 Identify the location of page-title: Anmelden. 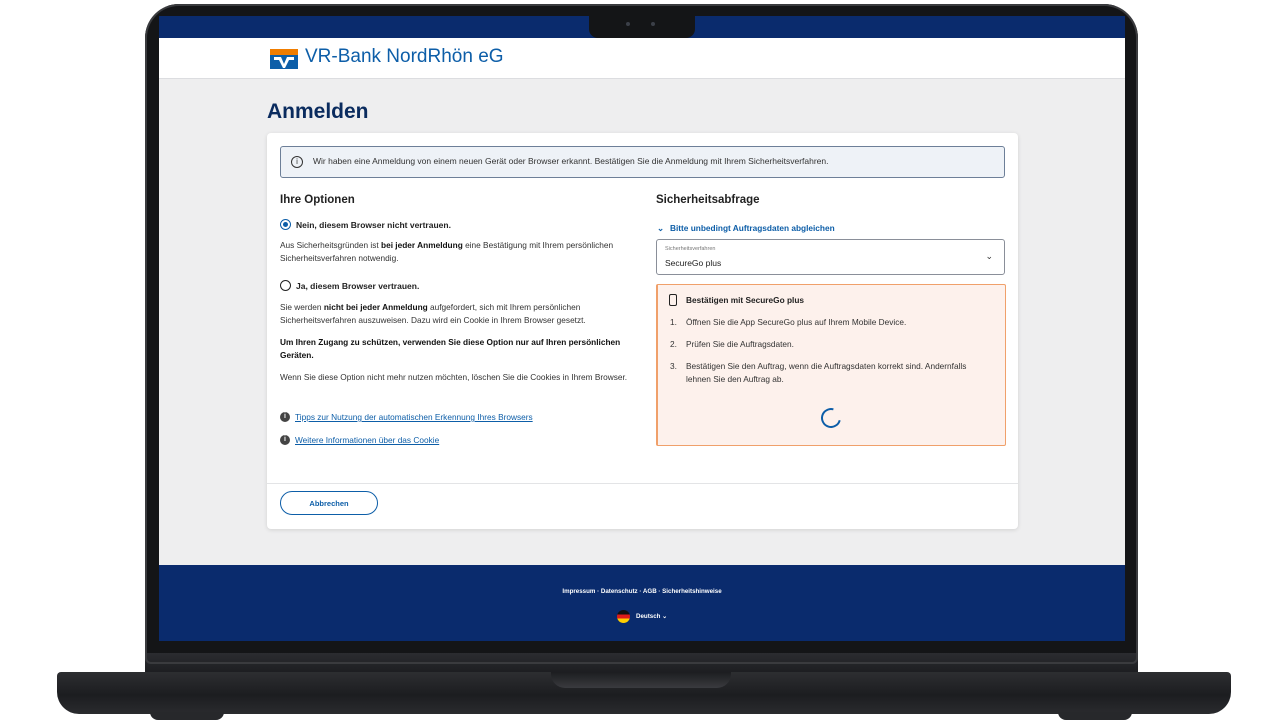
(318, 111).